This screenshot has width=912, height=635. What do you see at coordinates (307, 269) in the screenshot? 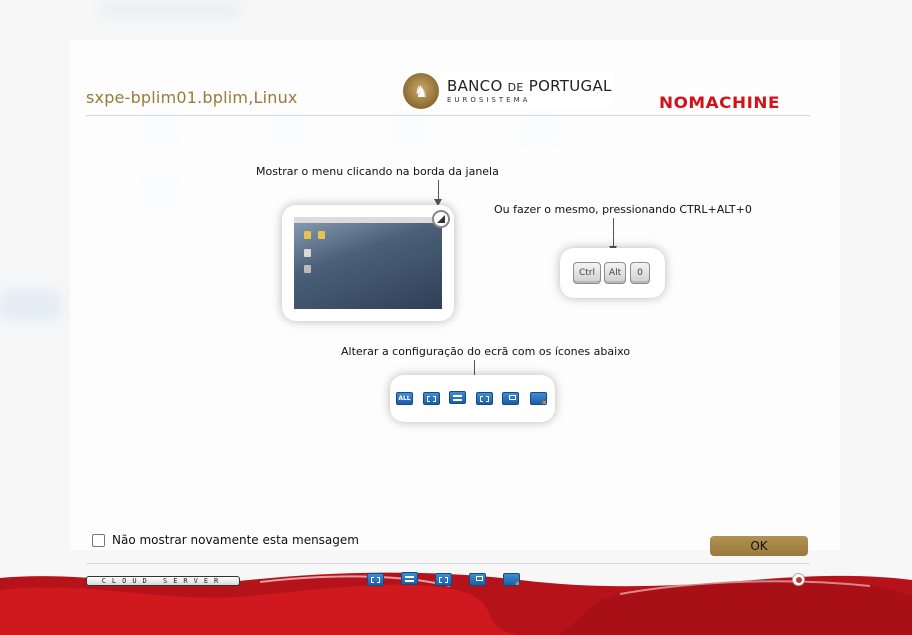
I see `trash-icon` at bounding box center [307, 269].